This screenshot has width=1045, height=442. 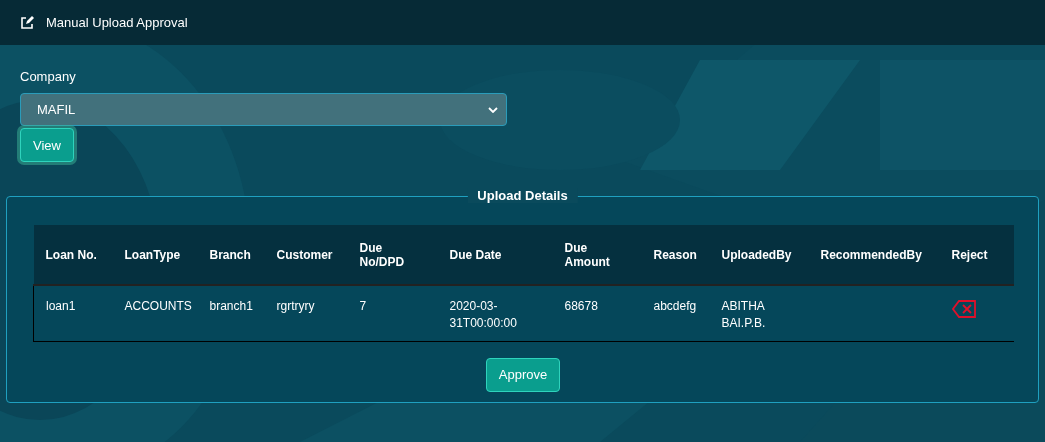 I want to click on table-cell: branch1, so click(x=231, y=306).